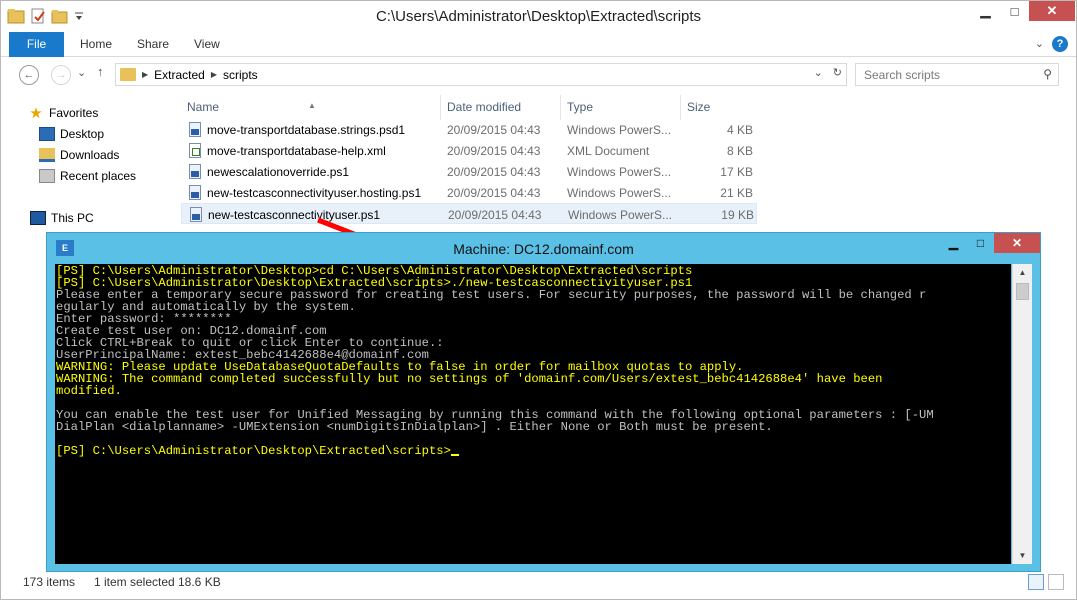 The image size is (1077, 600). What do you see at coordinates (739, 130) in the screenshot?
I see `file-size: 4 KB` at bounding box center [739, 130].